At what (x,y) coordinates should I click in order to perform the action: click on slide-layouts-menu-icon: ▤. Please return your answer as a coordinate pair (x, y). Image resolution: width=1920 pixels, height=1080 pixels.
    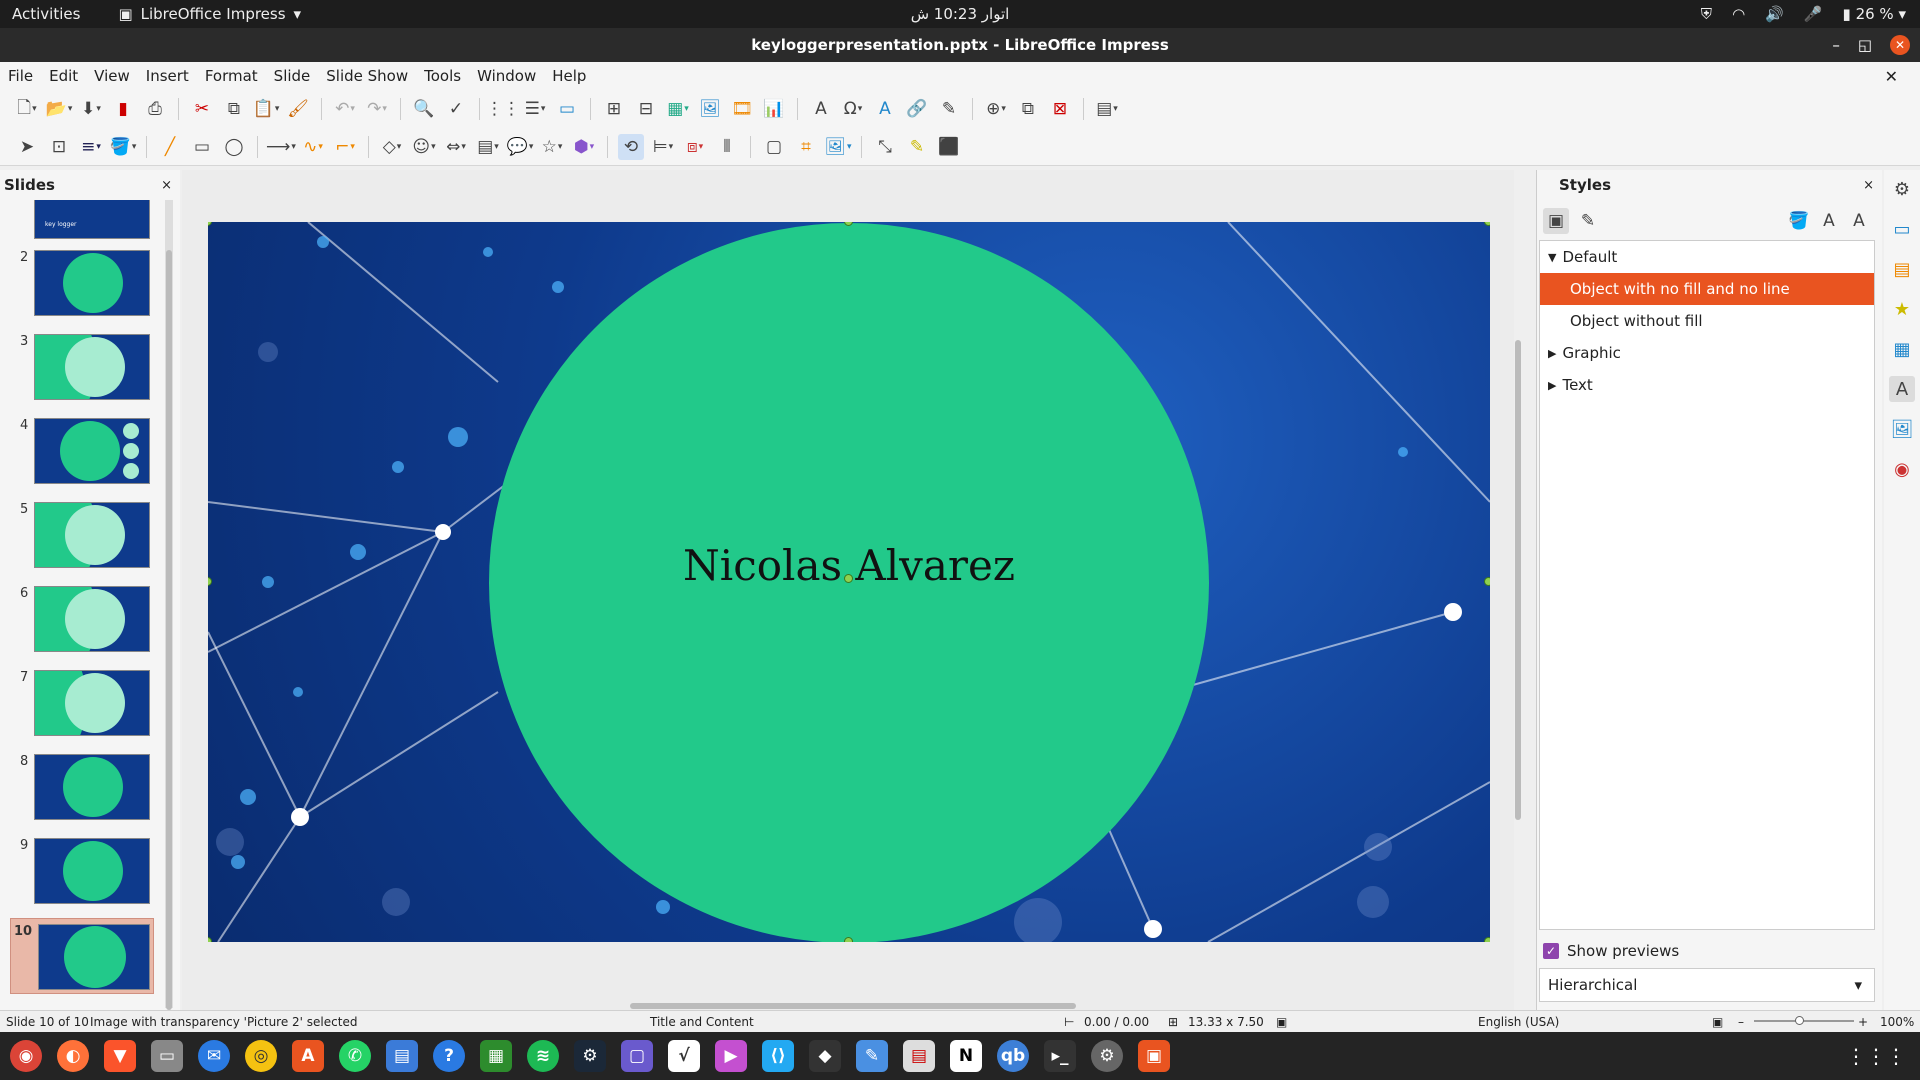
    Looking at the image, I should click on (1107, 109).